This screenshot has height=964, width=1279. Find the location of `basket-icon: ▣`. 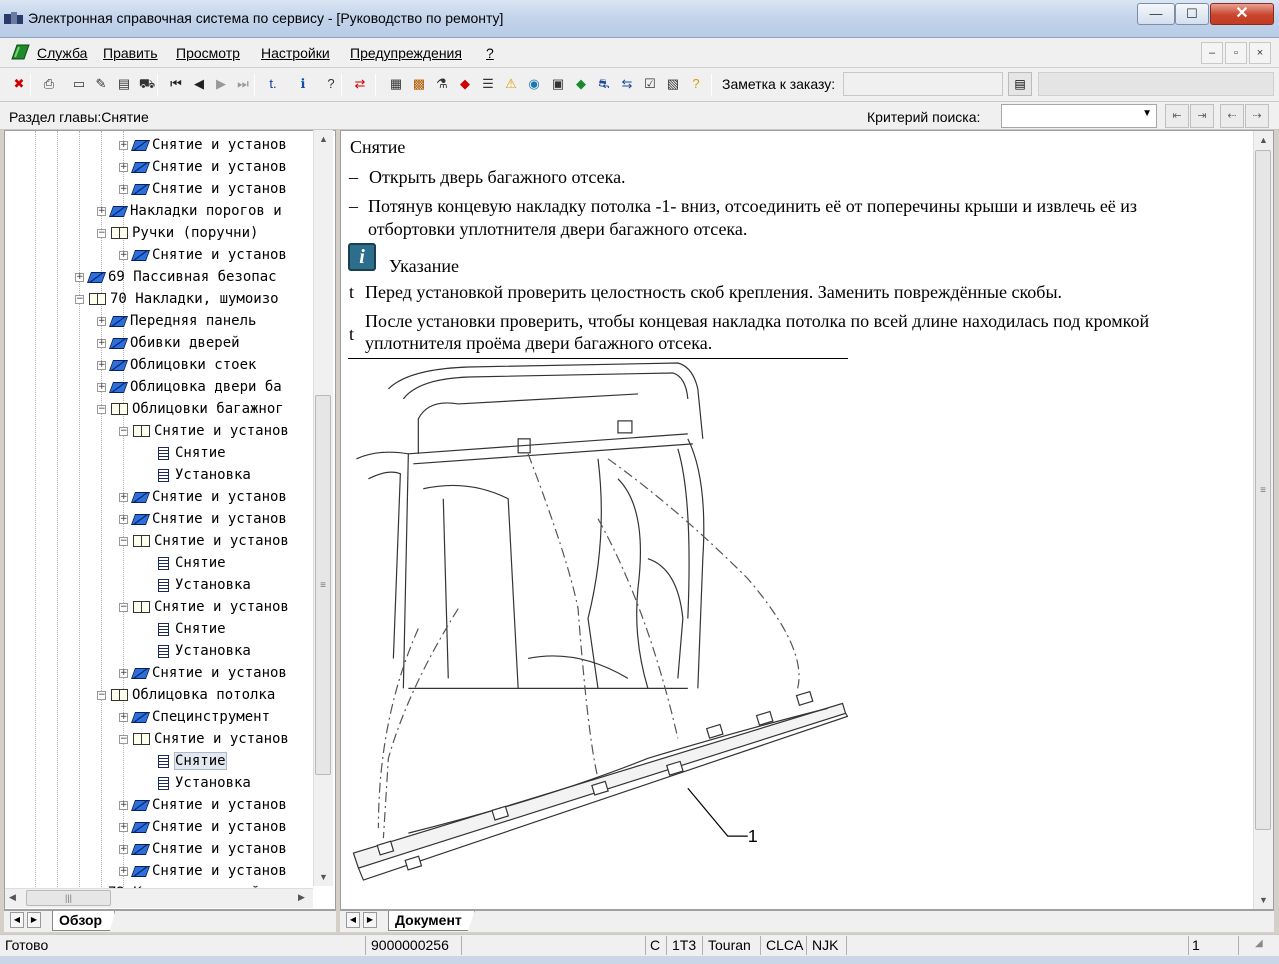

basket-icon: ▣ is located at coordinates (558, 84).